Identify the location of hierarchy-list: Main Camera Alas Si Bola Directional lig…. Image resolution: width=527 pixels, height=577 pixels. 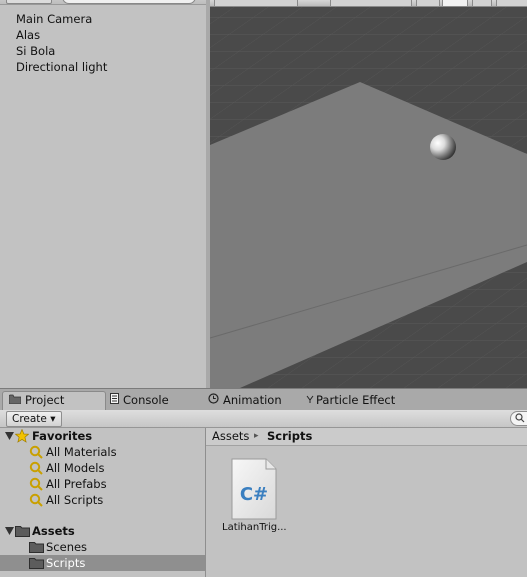
(103, 43).